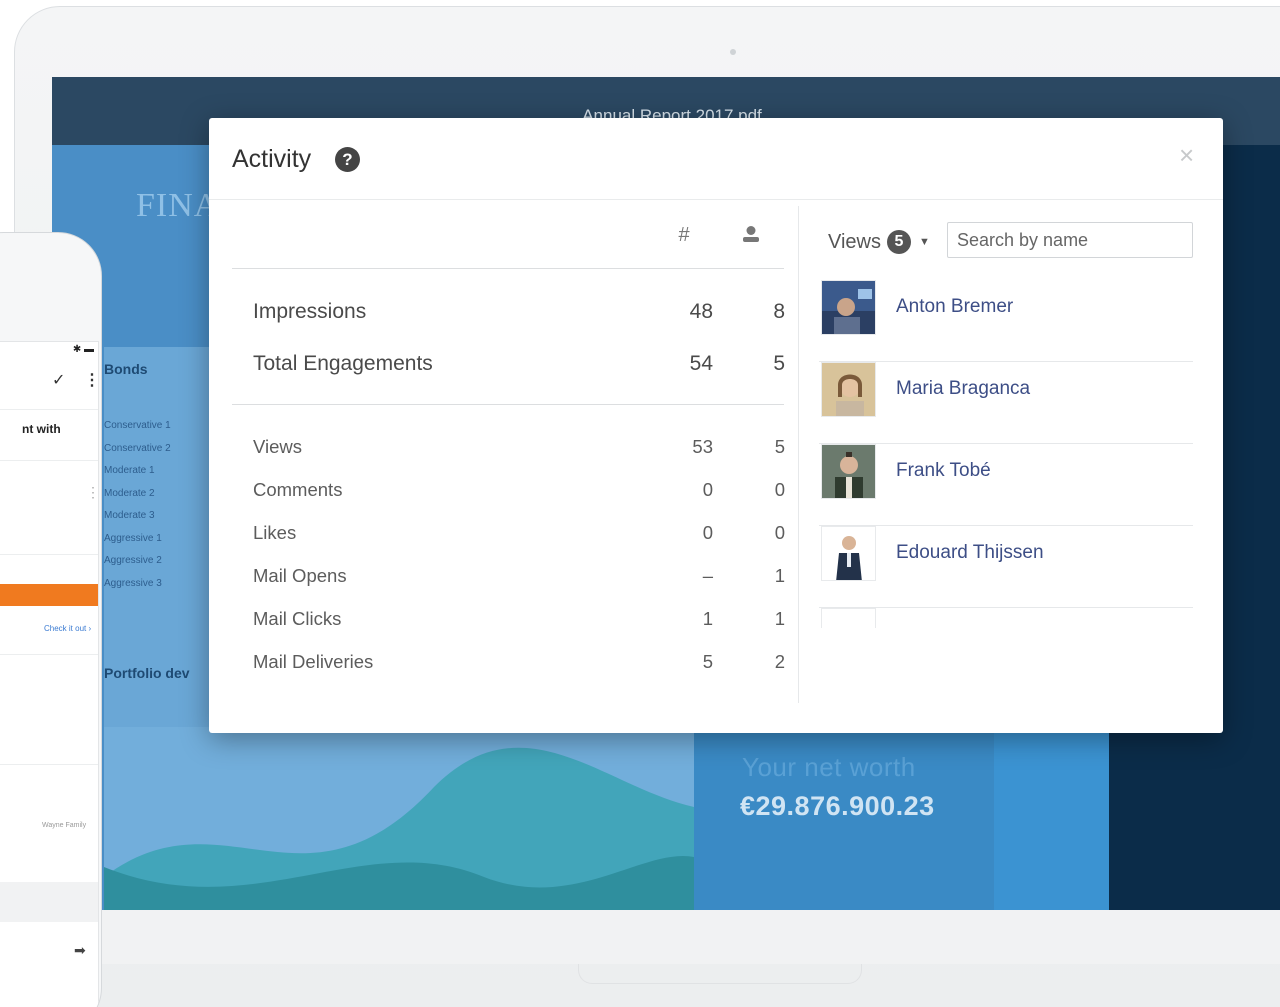  What do you see at coordinates (1070, 240) in the screenshot?
I see `search-by-name-input` at bounding box center [1070, 240].